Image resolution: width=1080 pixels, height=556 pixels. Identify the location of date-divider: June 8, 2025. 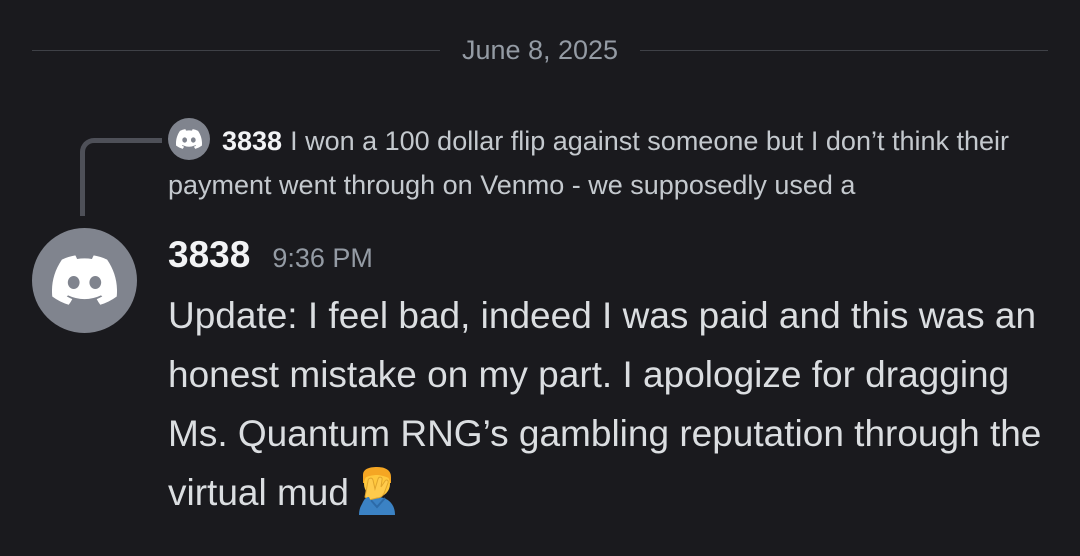
(540, 50).